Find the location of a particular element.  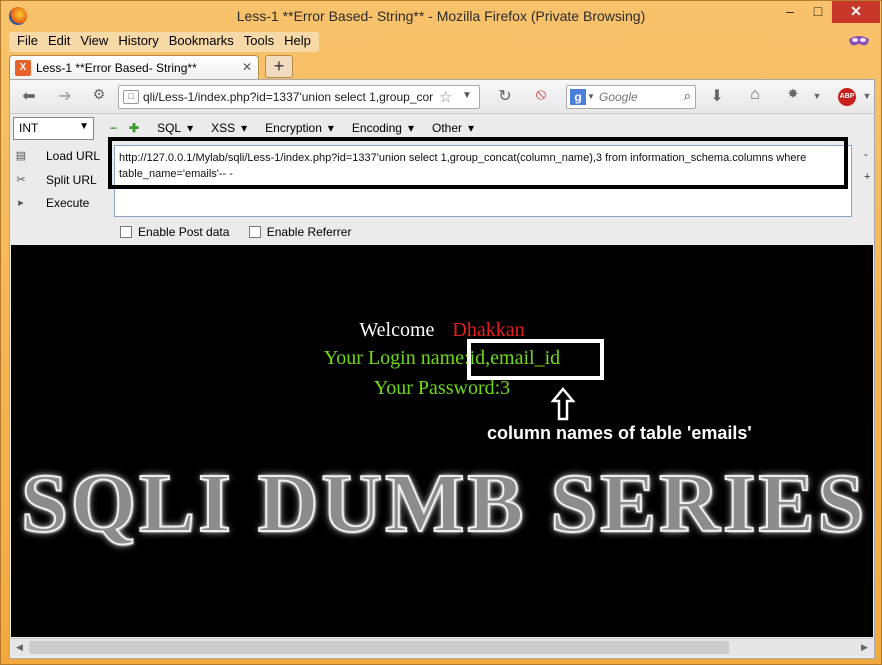

hackbar-options: Enable Post data Enable Referrer is located at coordinates (235, 232).